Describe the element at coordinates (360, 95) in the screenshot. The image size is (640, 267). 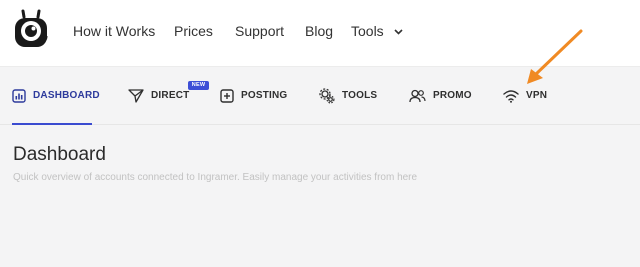
I see `tab-tools-label: TOOLS` at that location.